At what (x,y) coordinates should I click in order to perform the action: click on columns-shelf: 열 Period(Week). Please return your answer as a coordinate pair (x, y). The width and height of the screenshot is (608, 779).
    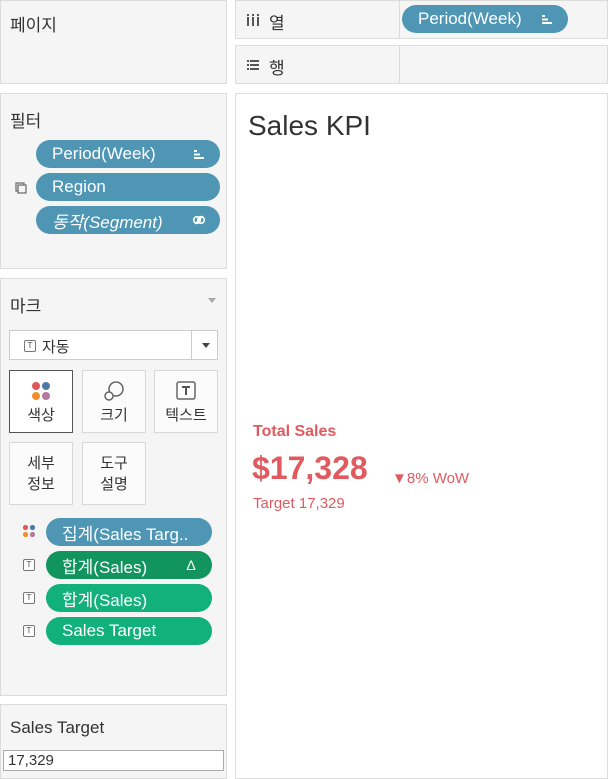
    Looking at the image, I should click on (421, 19).